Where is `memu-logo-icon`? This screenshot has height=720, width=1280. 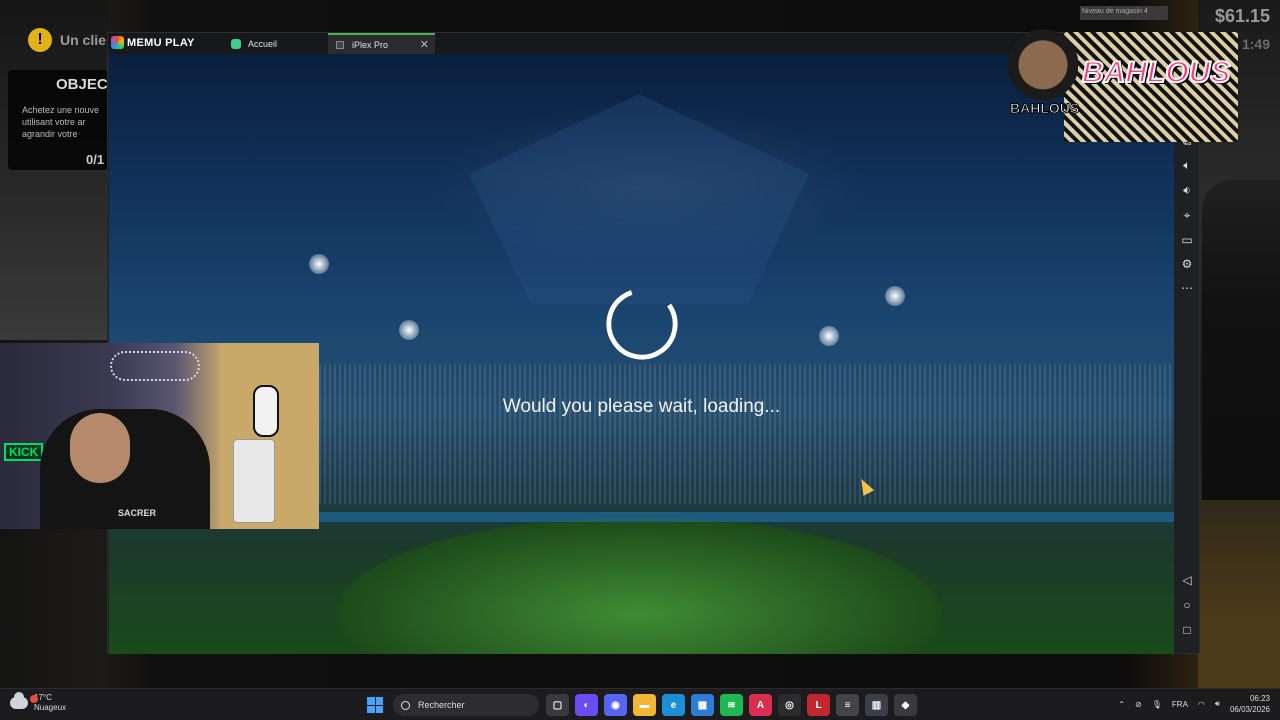 memu-logo-icon is located at coordinates (117, 42).